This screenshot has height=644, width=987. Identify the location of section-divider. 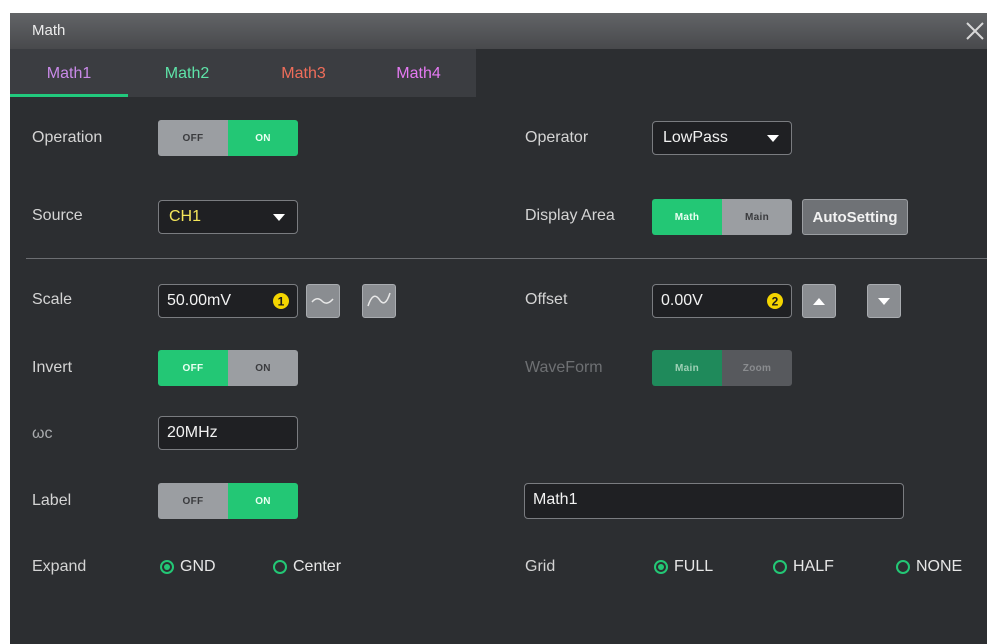
(506, 258).